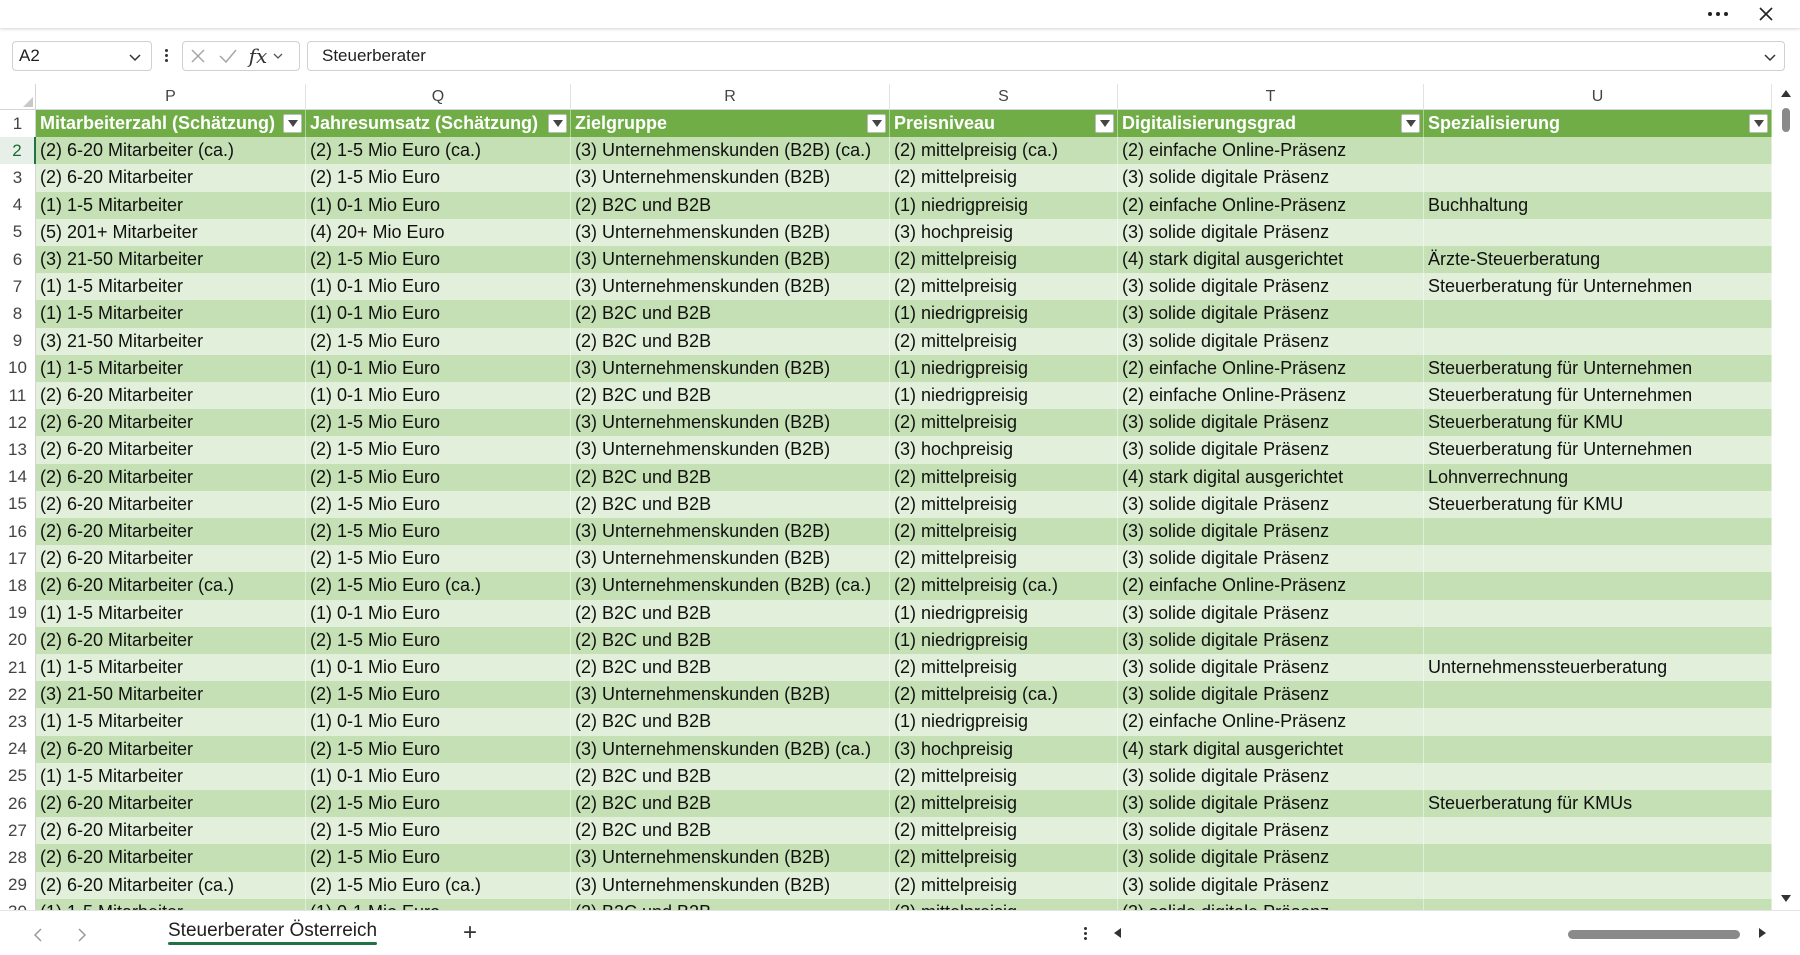  Describe the element at coordinates (1271, 477) in the screenshot. I see `table-cell: (4) stark digital ausgerichtet` at that location.